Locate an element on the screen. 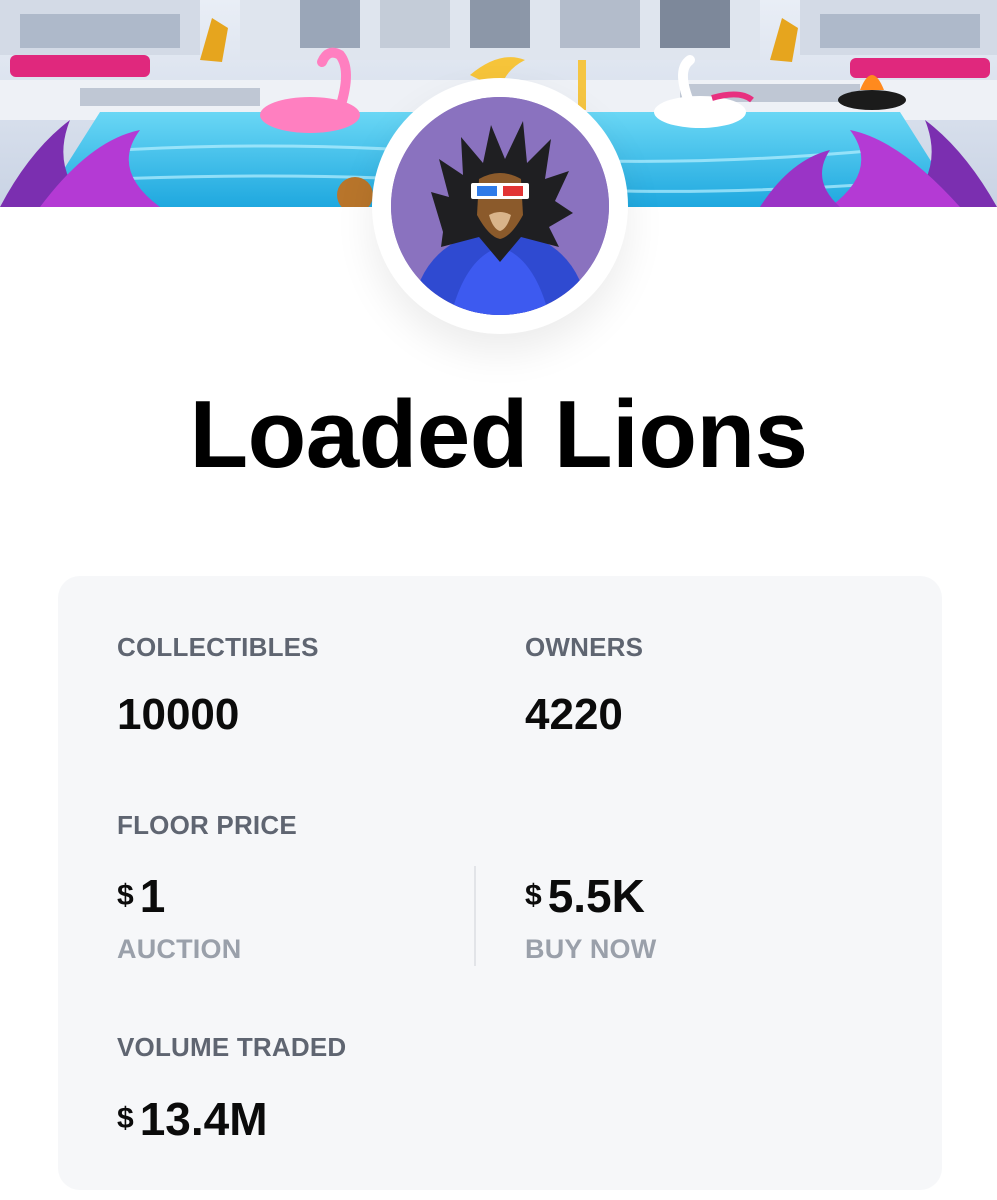 Image resolution: width=997 pixels, height=1200 pixels. buy-now-amount: 5.5K is located at coordinates (596, 896).